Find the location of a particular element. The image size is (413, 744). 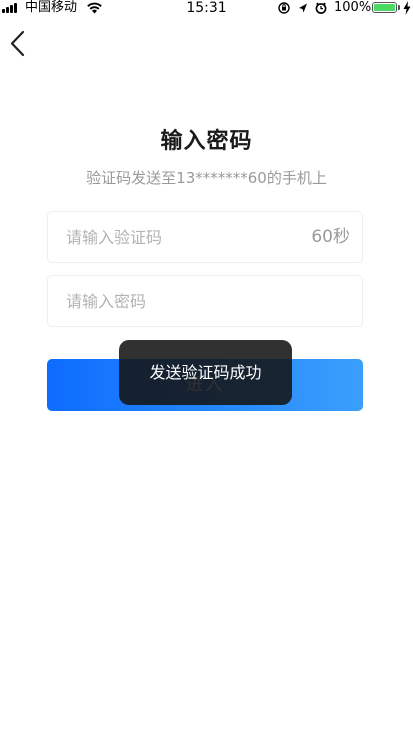

battery-percent: 100% is located at coordinates (353, 7).